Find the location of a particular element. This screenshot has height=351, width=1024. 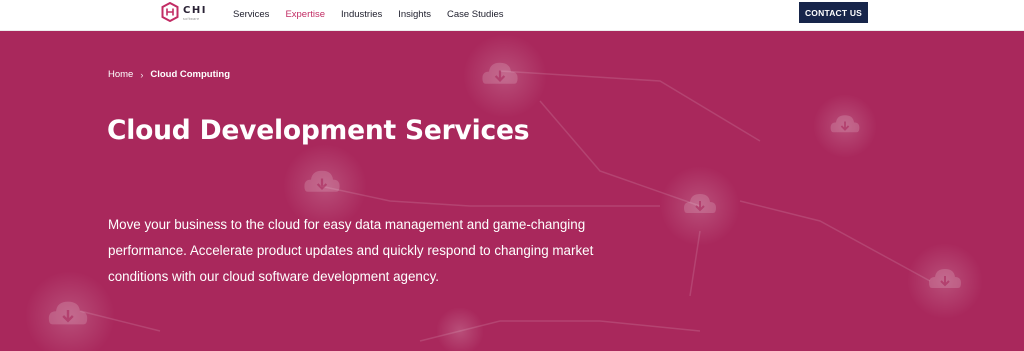

logo-text: CHI is located at coordinates (195, 10).